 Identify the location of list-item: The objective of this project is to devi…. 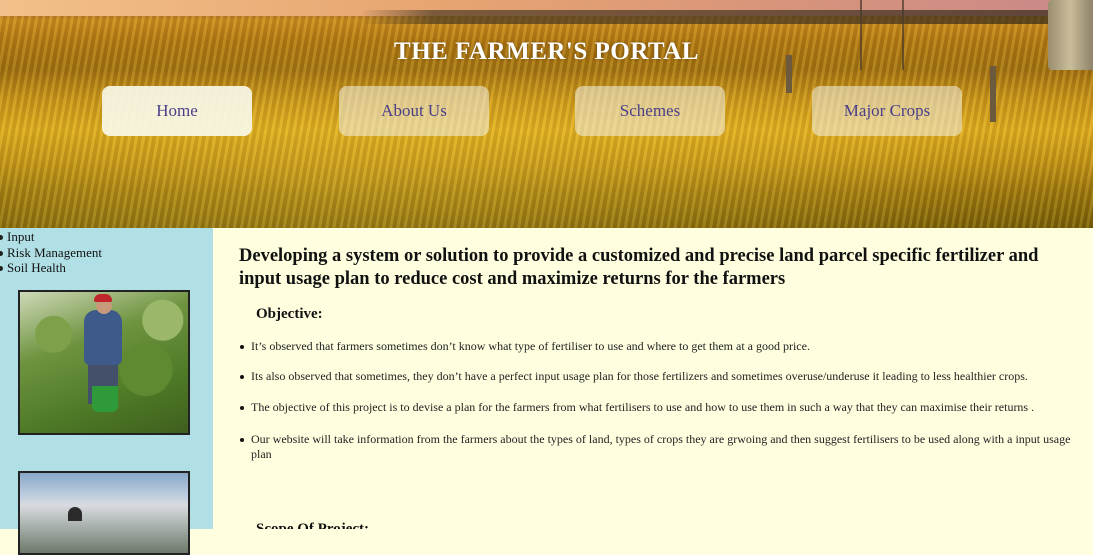
(665, 408).